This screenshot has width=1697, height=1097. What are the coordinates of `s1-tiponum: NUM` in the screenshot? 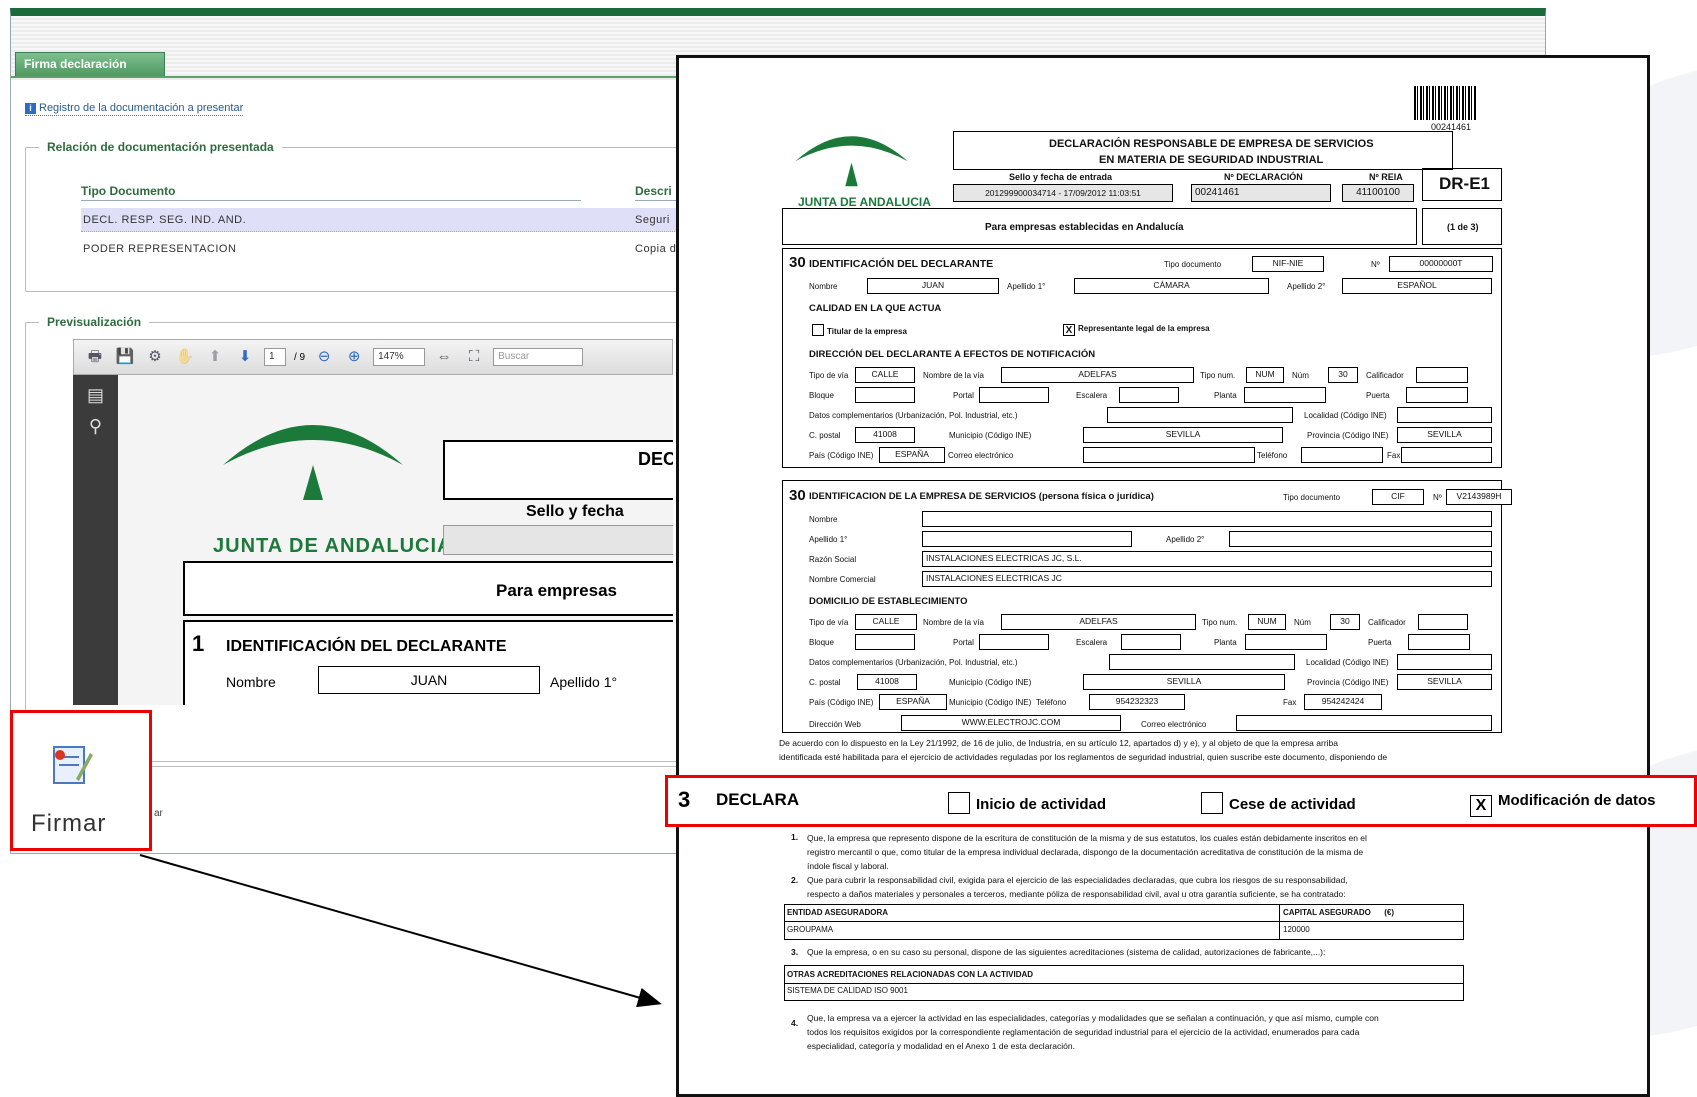 It's located at (1265, 375).